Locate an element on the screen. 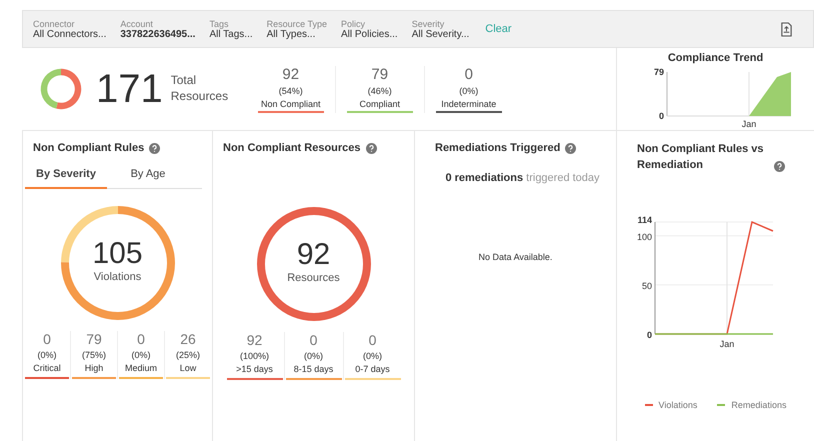 The height and width of the screenshot is (441, 814). stat-label: High is located at coordinates (94, 368).